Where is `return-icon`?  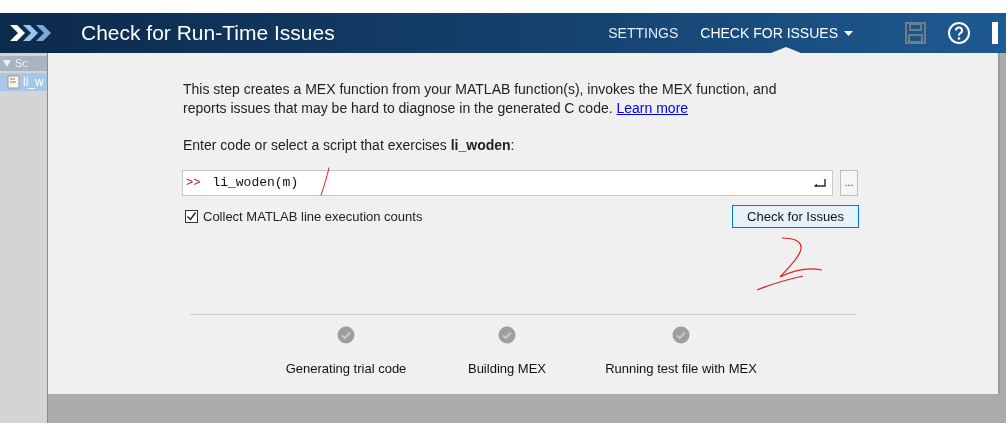
return-icon is located at coordinates (820, 183).